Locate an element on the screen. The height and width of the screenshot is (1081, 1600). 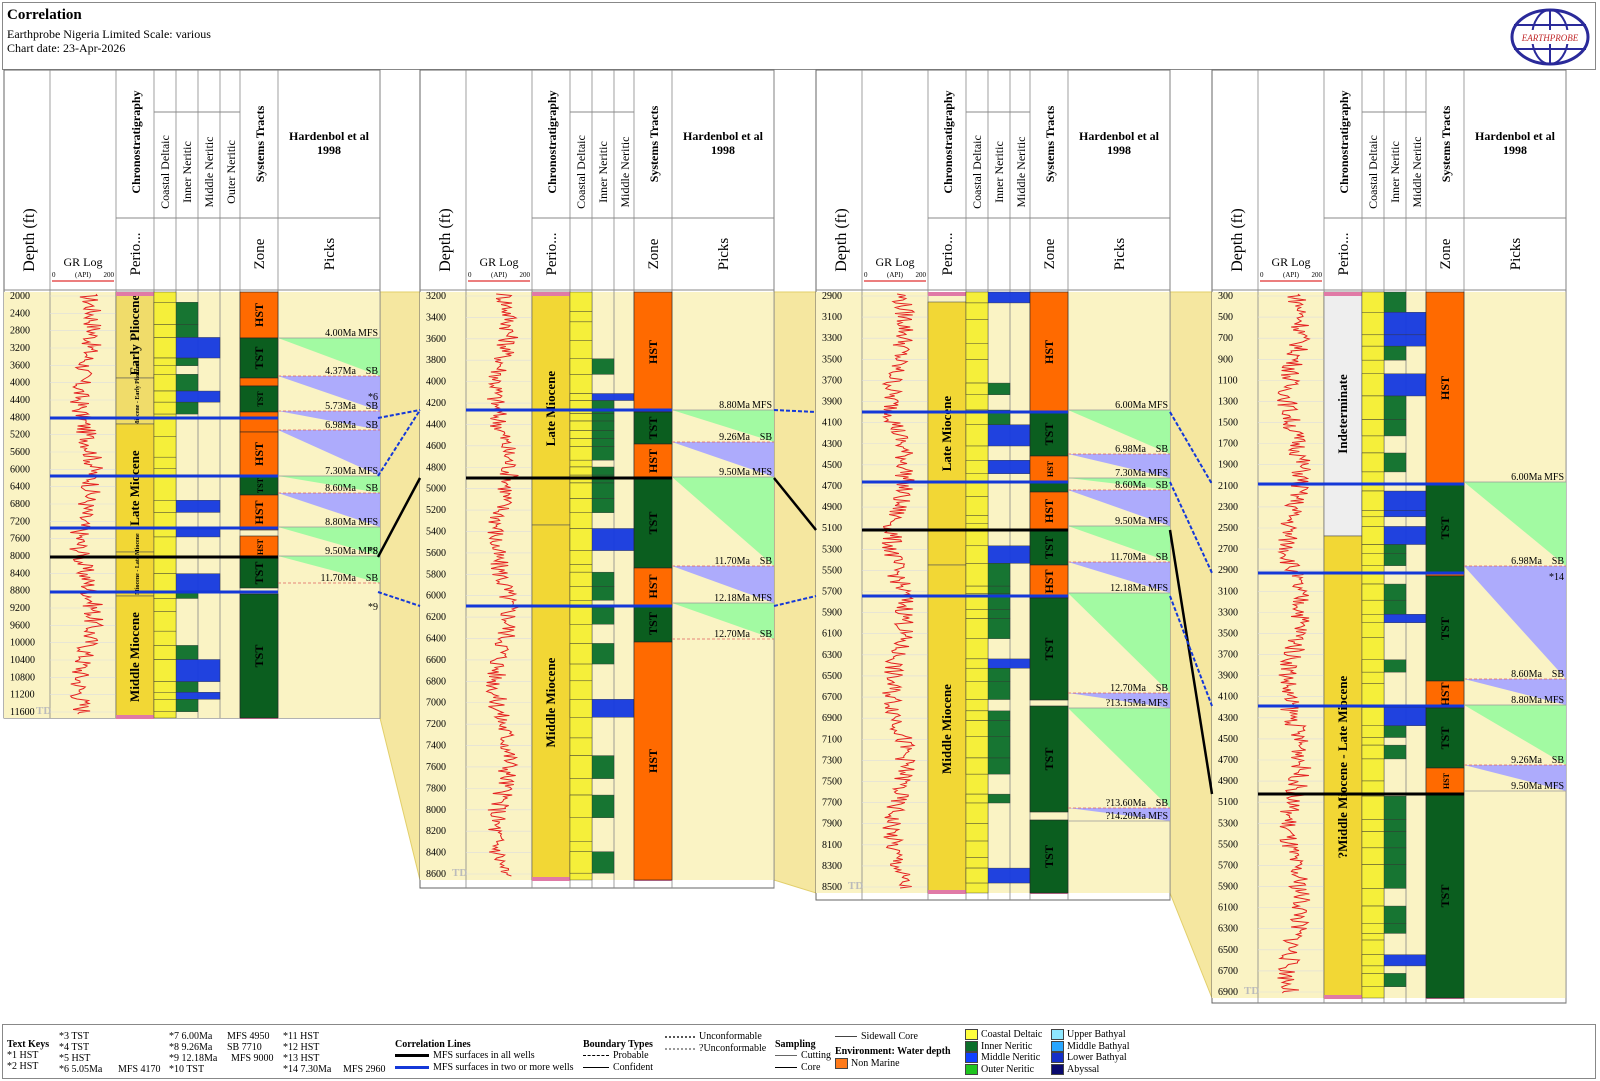
legend-sampling-title: Sampling is located at coordinates (795, 1044).